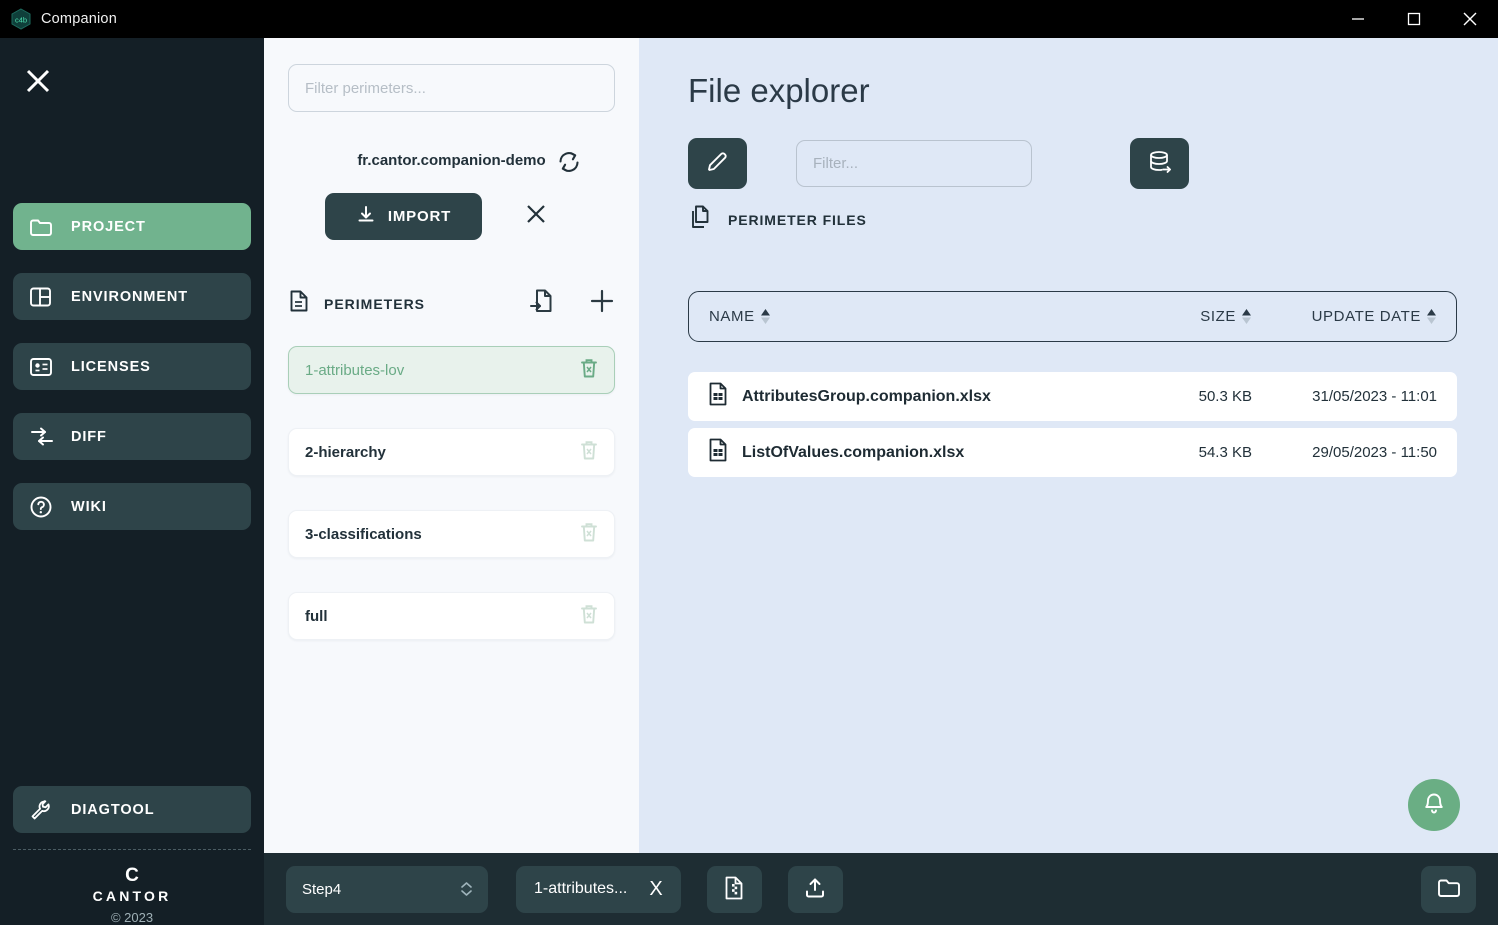 The height and width of the screenshot is (925, 1498). Describe the element at coordinates (387, 889) in the screenshot. I see `step-select: Step4` at that location.